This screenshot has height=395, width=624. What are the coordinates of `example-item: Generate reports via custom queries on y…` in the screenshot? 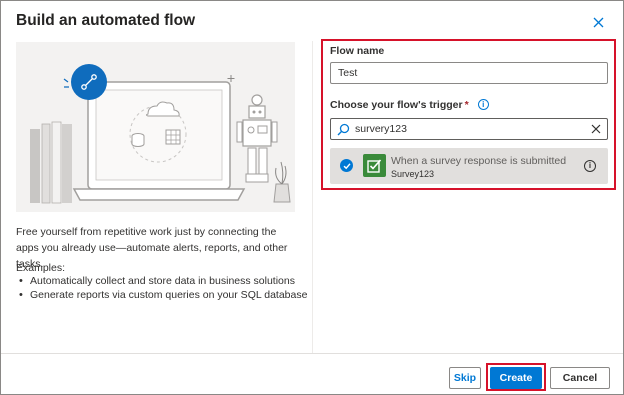 It's located at (161, 296).